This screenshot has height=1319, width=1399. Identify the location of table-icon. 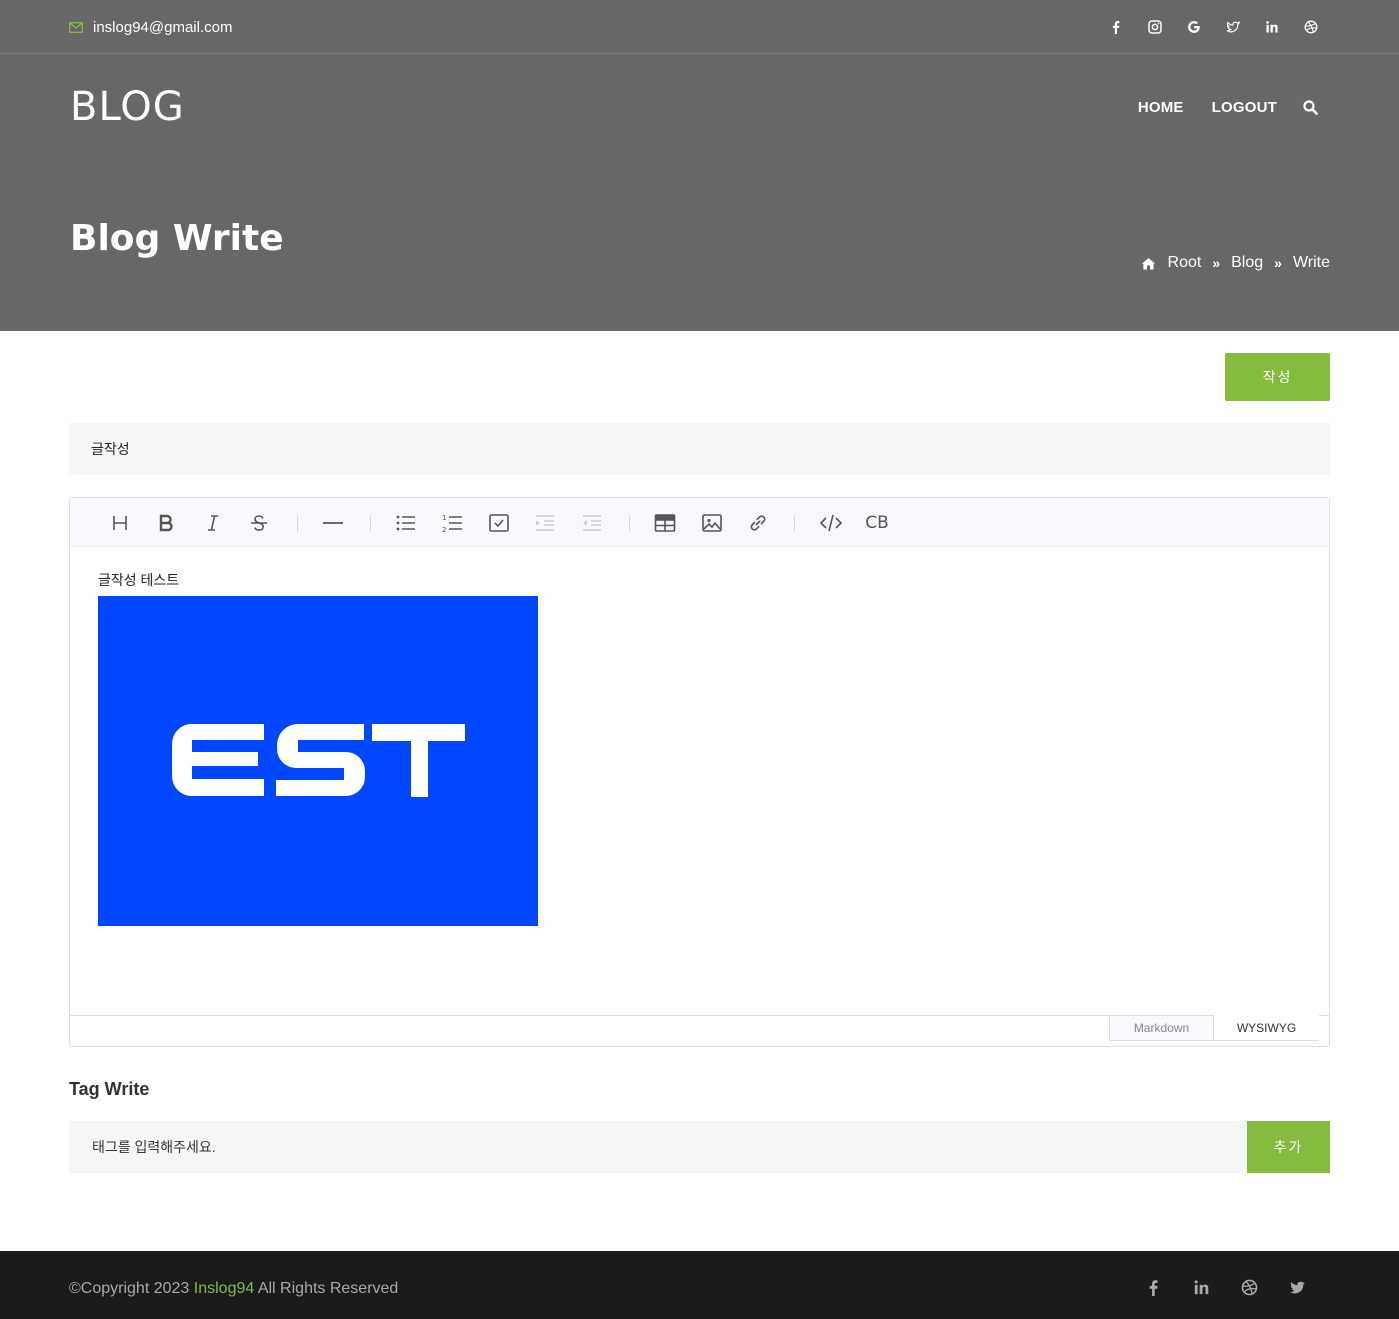
(665, 523).